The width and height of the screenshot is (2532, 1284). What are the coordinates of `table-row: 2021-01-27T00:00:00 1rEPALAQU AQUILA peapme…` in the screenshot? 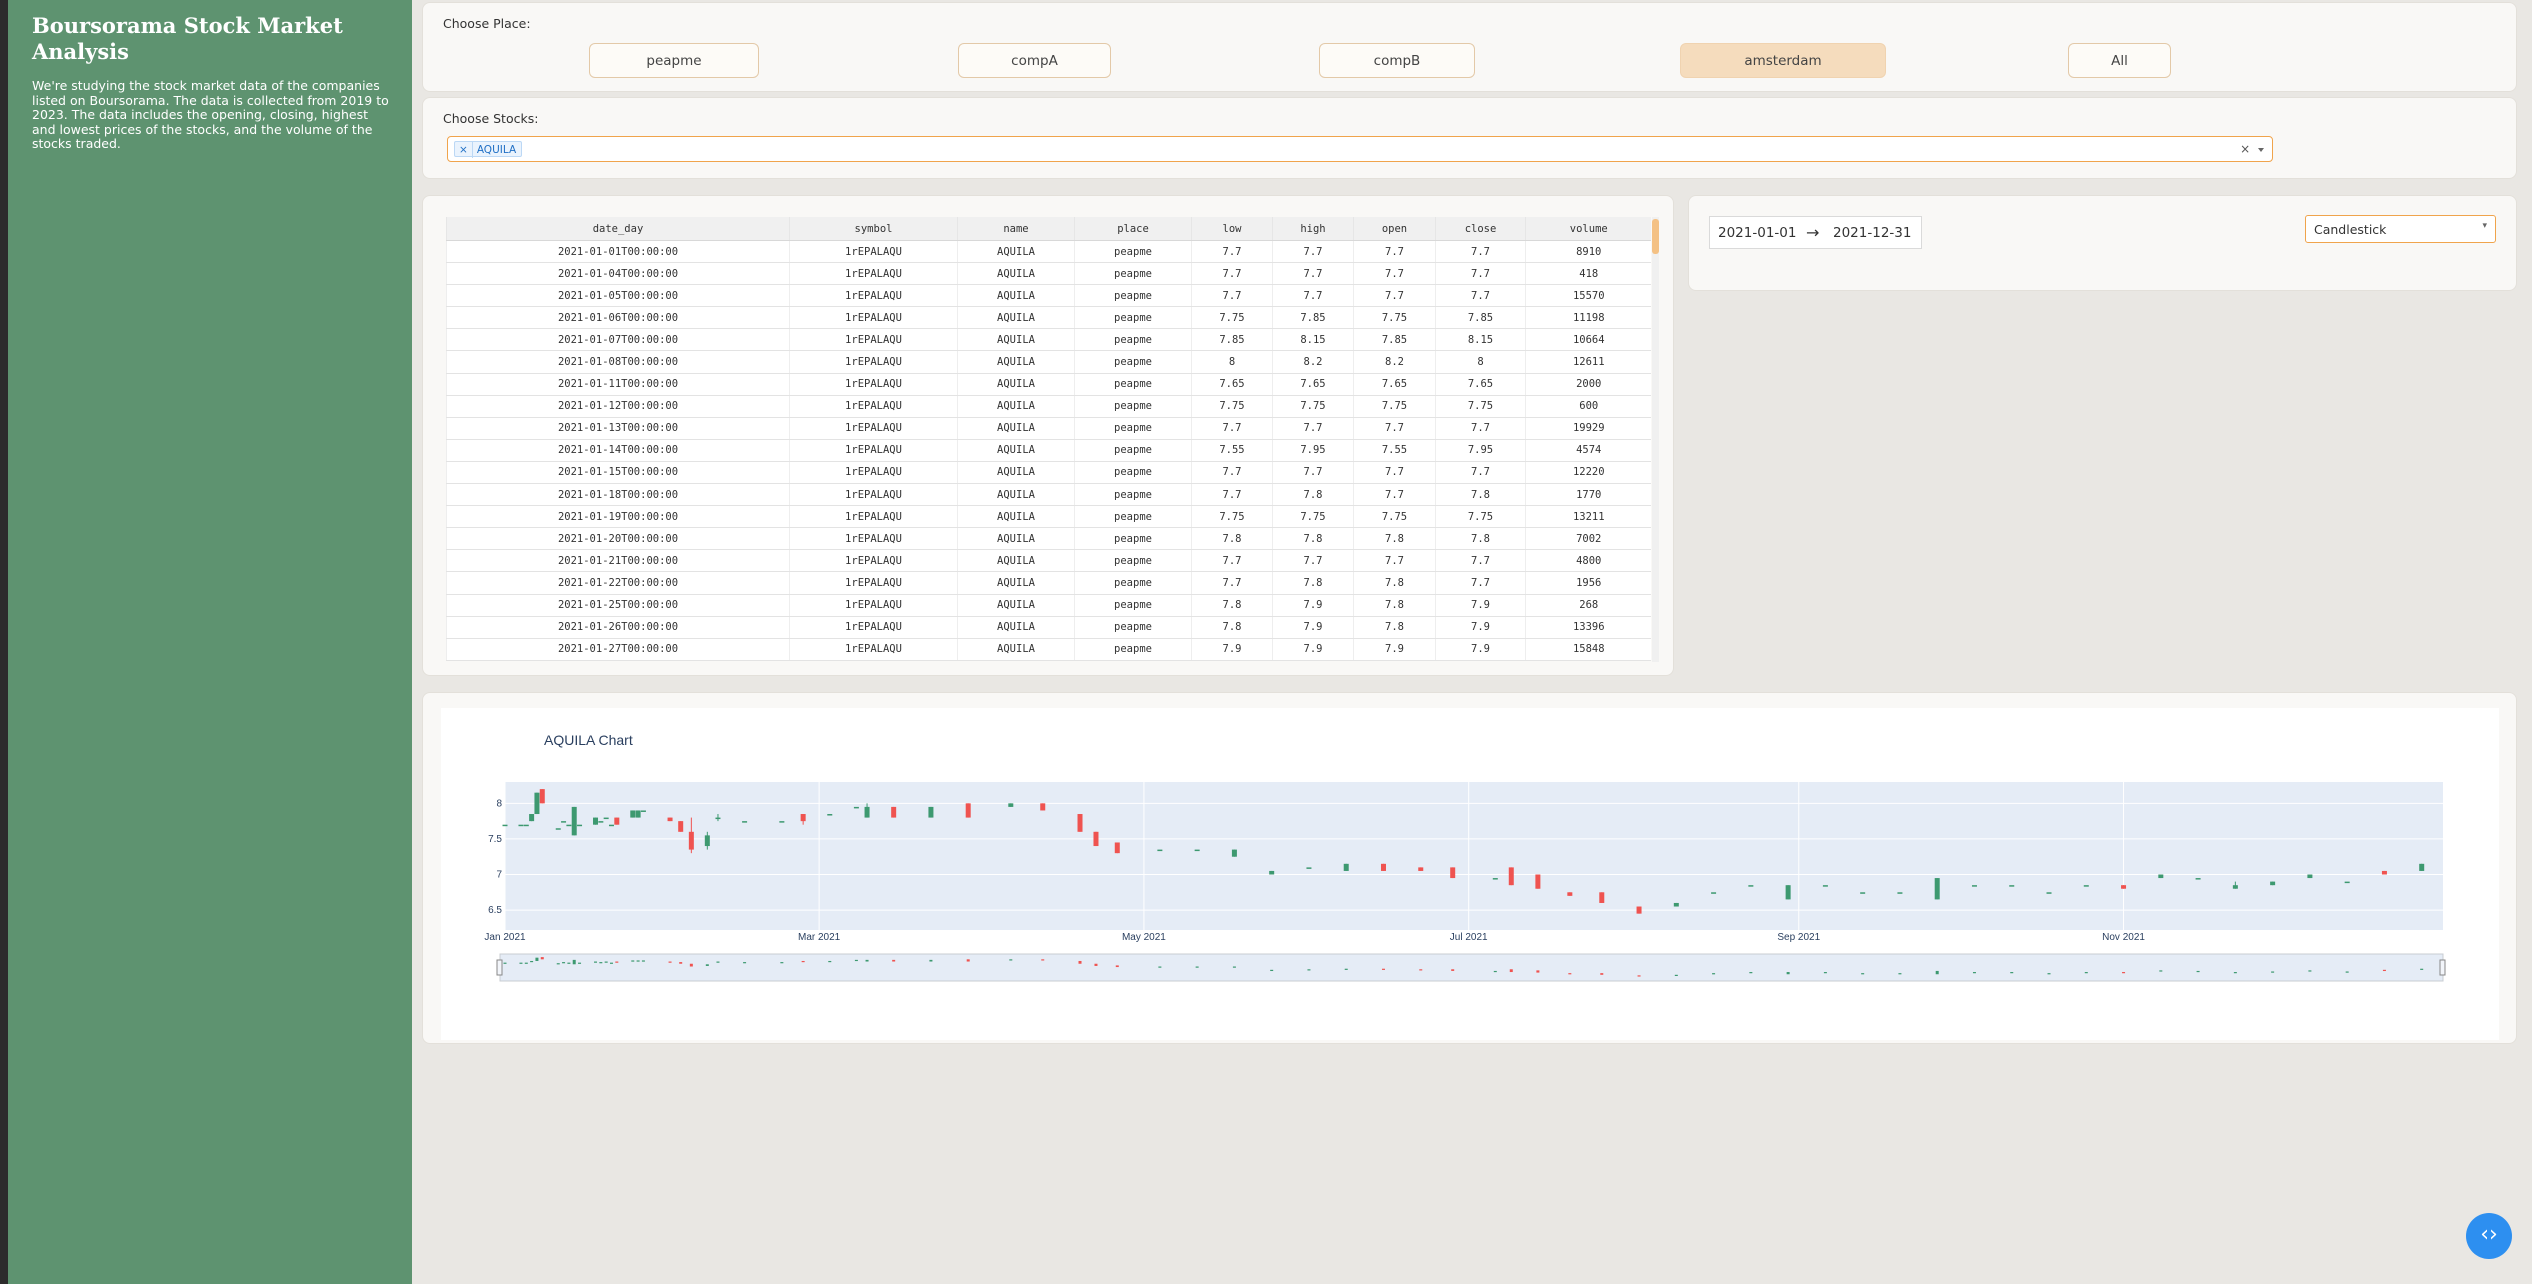 It's located at (1048, 649).